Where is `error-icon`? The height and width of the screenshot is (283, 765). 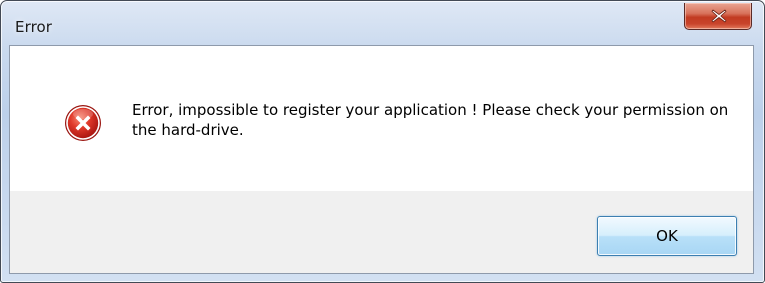
error-icon is located at coordinates (83, 123).